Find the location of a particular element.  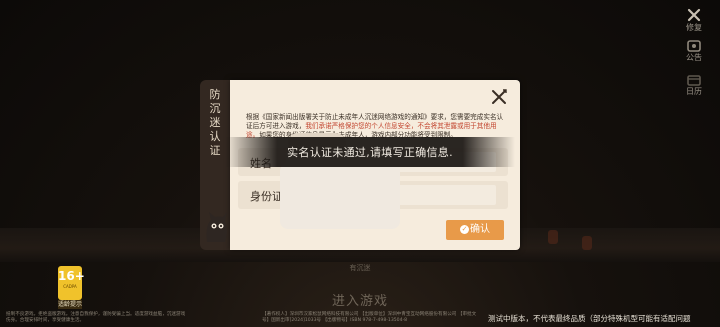

close-icon is located at coordinates (499, 97).